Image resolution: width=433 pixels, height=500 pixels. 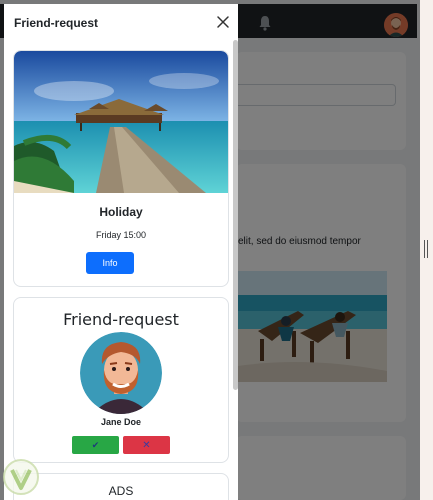 What do you see at coordinates (95, 445) in the screenshot?
I see `accept-button: ✔` at bounding box center [95, 445].